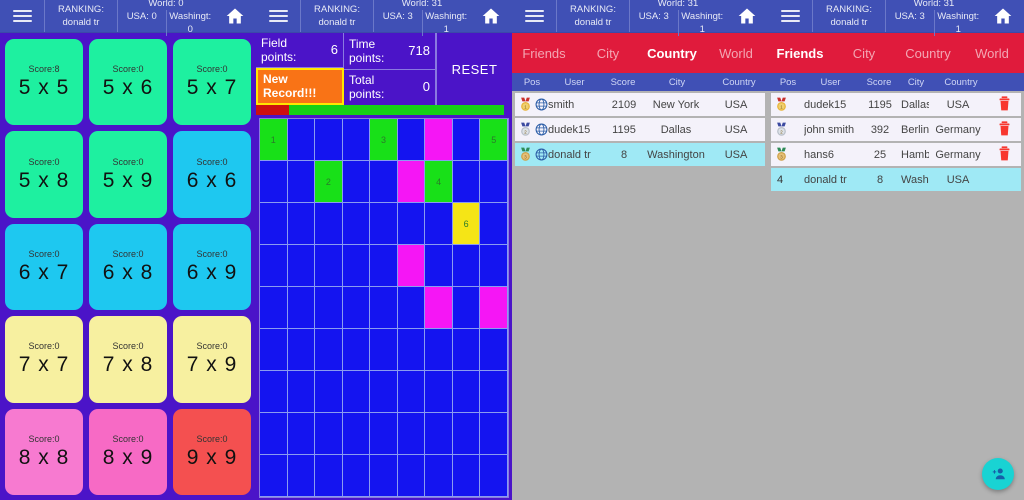 The width and height of the screenshot is (1024, 500). Describe the element at coordinates (301, 392) in the screenshot. I see `game-cell-r7-c2` at that location.